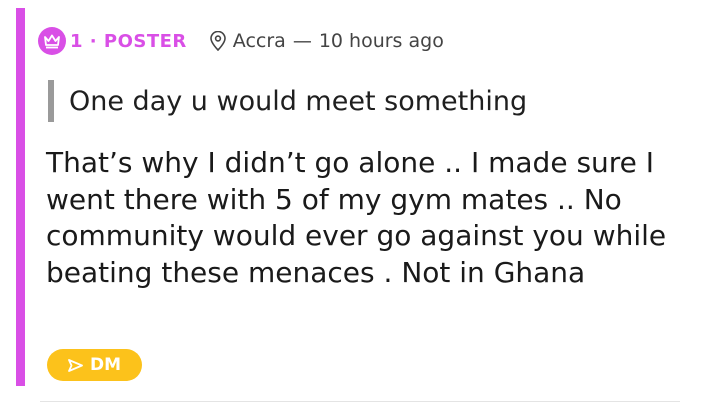 Image resolution: width=720 pixels, height=413 pixels. I want to click on send-arrow-icon, so click(75, 365).